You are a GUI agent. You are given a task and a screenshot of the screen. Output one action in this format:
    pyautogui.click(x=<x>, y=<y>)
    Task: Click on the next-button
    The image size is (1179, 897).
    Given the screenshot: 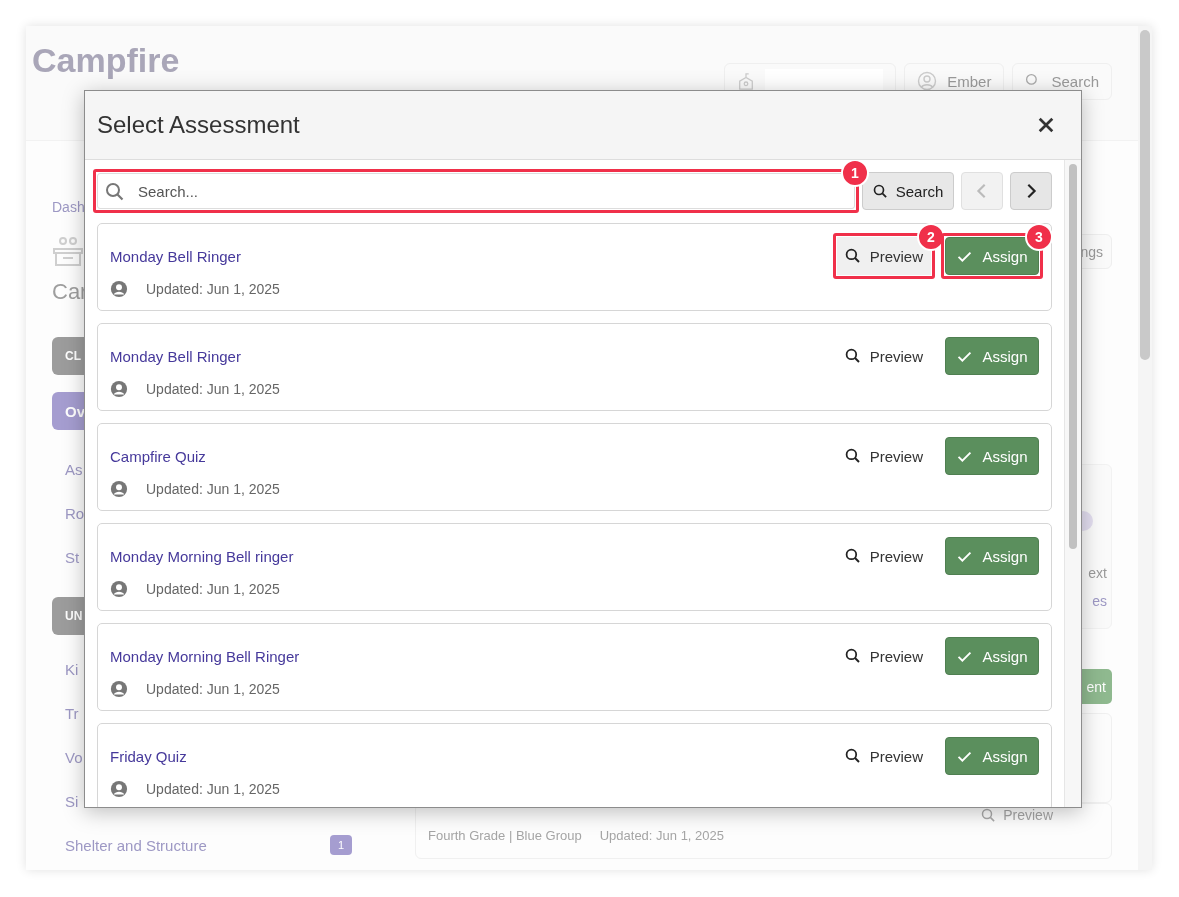 What is the action you would take?
    pyautogui.click(x=1031, y=191)
    